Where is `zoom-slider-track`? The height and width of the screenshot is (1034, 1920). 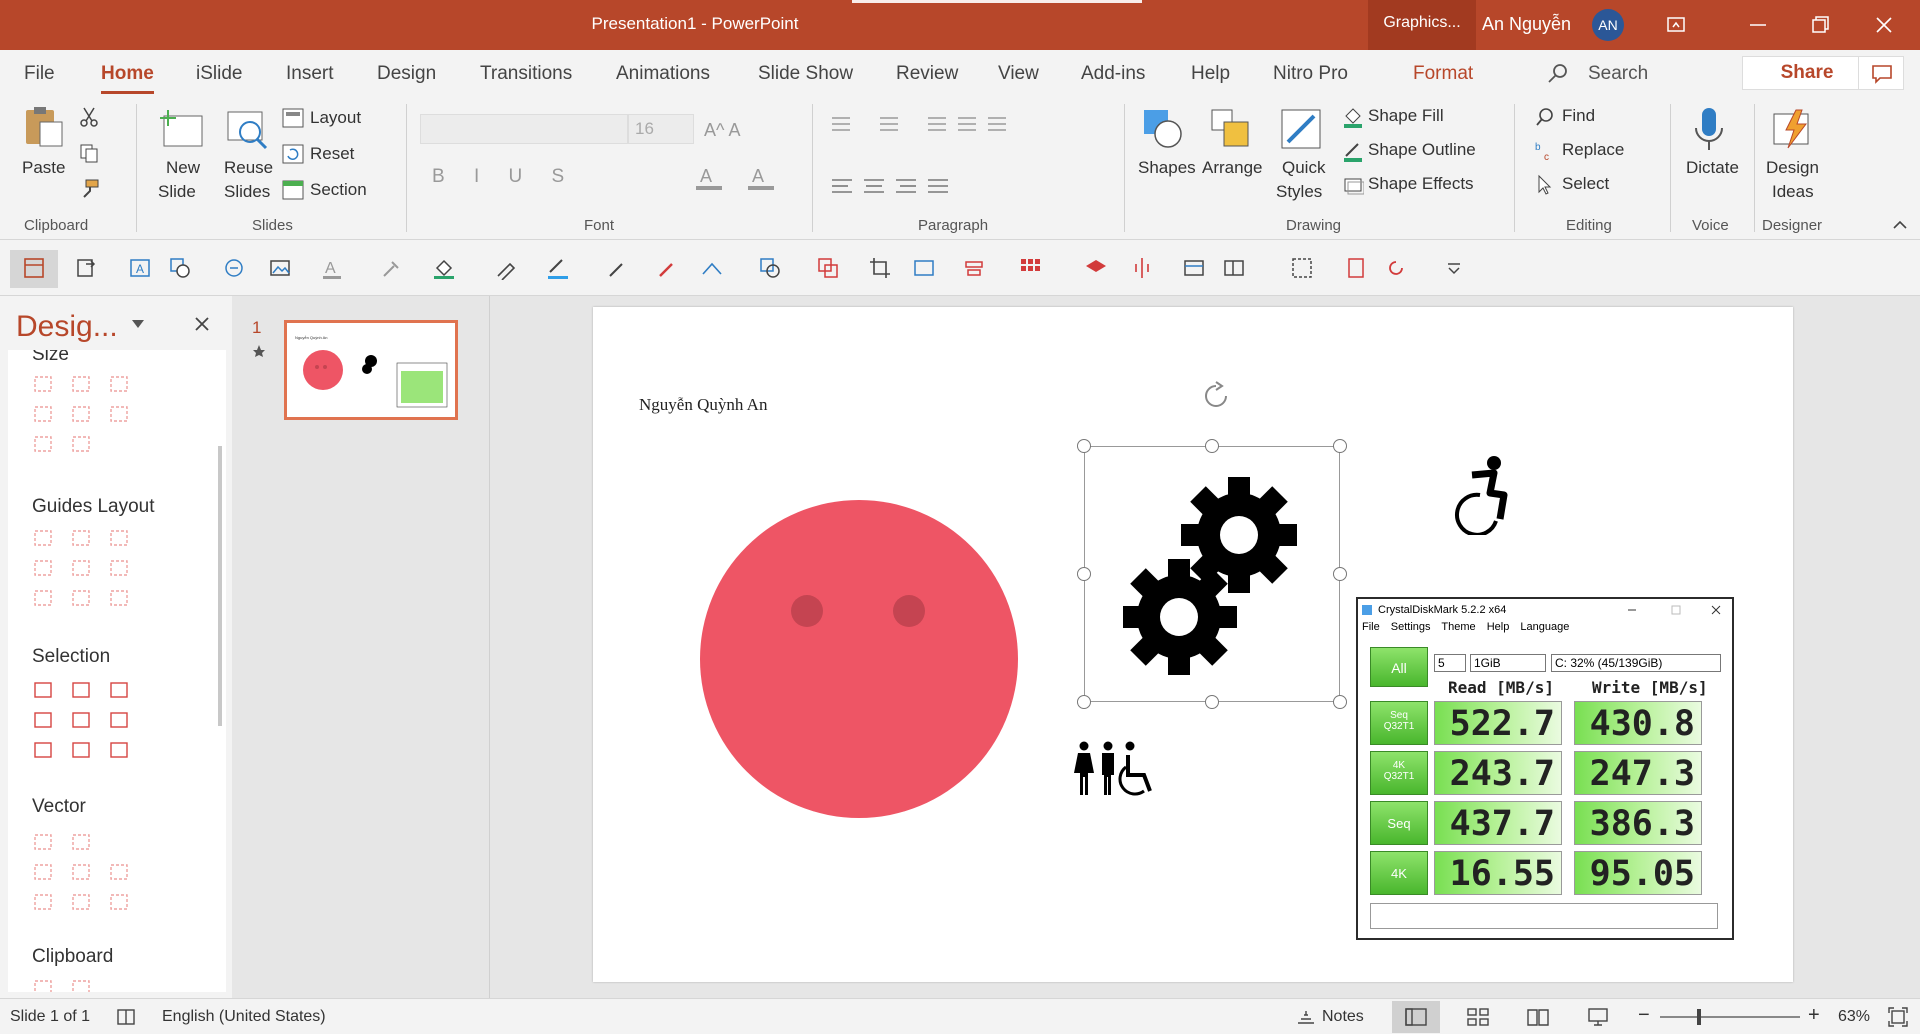 zoom-slider-track is located at coordinates (1730, 1017).